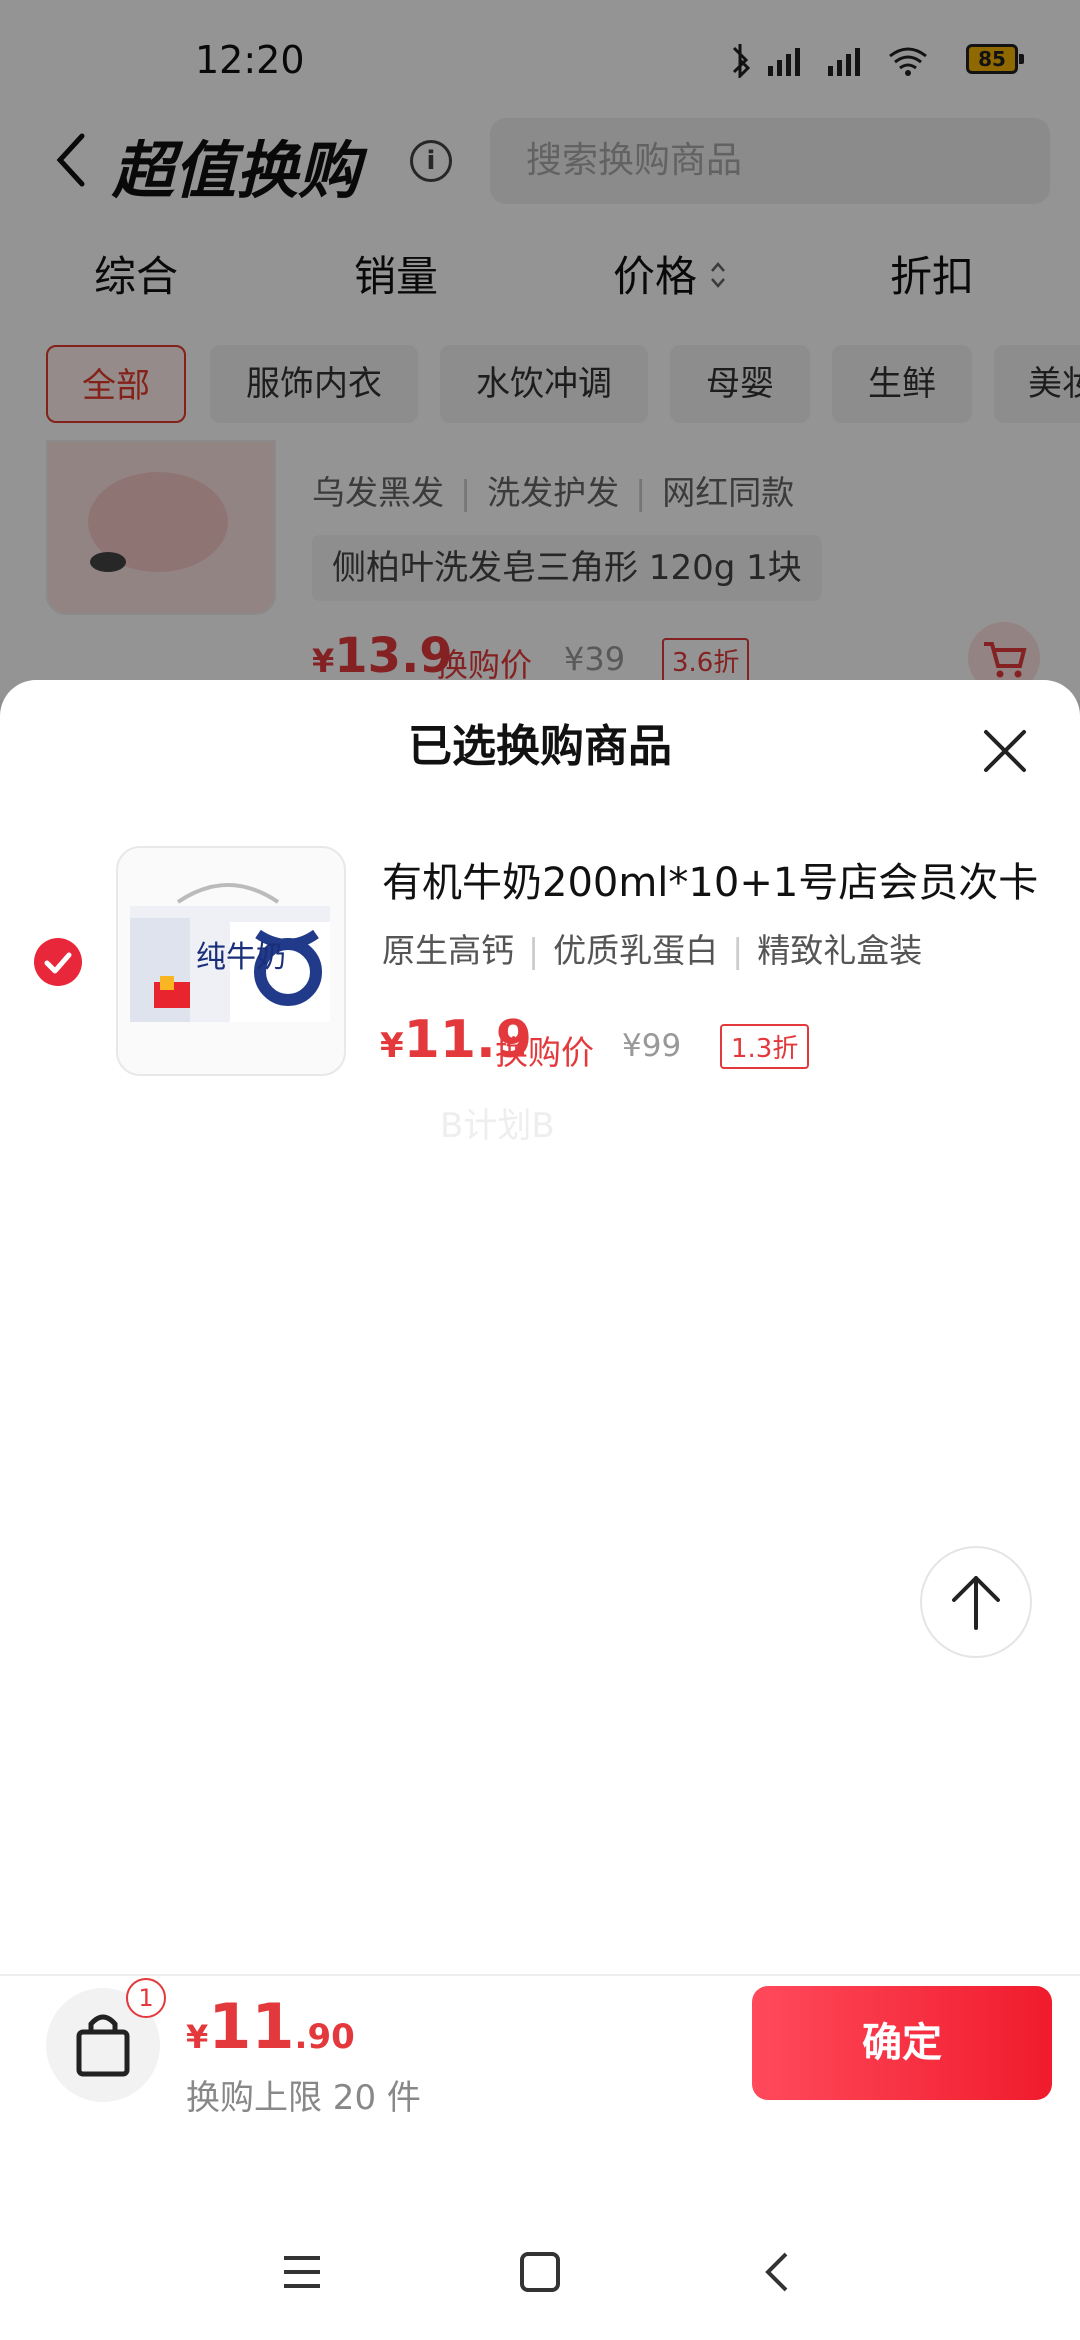 The height and width of the screenshot is (2340, 1080). What do you see at coordinates (636, 950) in the screenshot?
I see `product-tag: 优质乳蛋白` at bounding box center [636, 950].